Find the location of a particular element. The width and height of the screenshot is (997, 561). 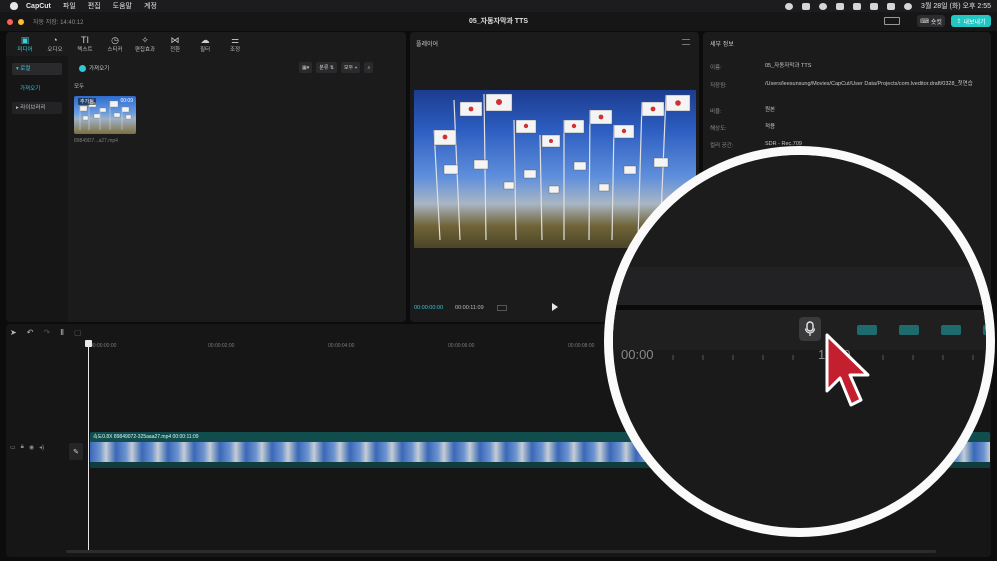

player-title: 플레이어 is located at coordinates (427, 45).